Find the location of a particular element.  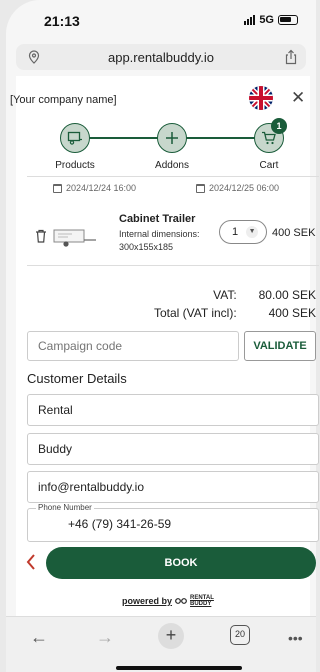

step-addons is located at coordinates (172, 138).